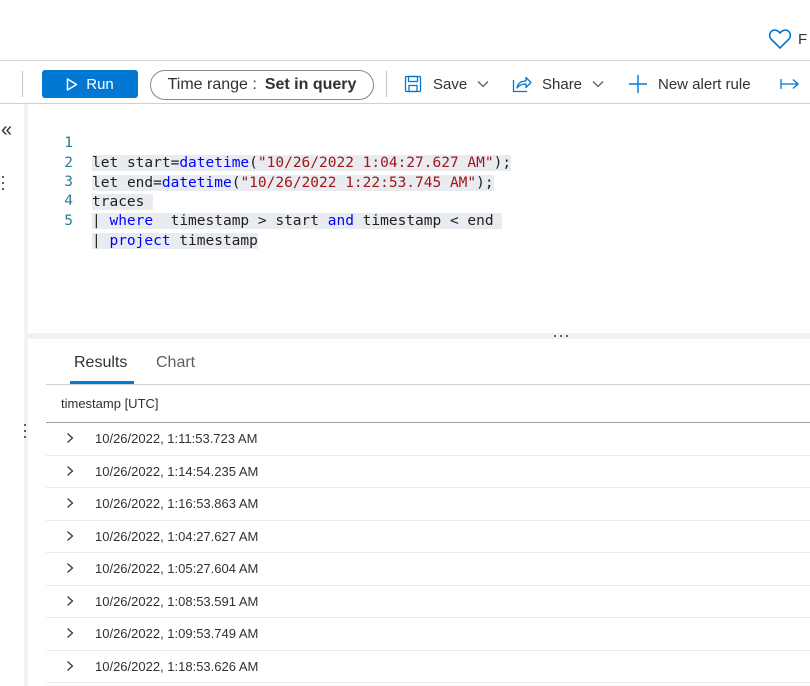 This screenshot has width=810, height=686. What do you see at coordinates (428, 602) in the screenshot?
I see `table-row: 10/26/2022, 1:08:53.591 AM` at bounding box center [428, 602].